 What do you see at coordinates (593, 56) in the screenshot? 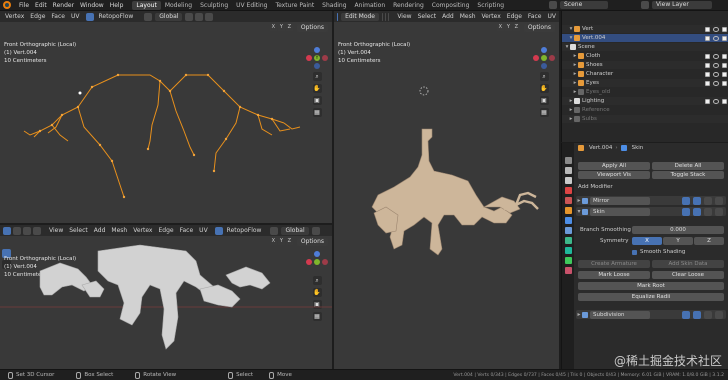
I see `outliner-item-label: Cloth` at bounding box center [593, 56].